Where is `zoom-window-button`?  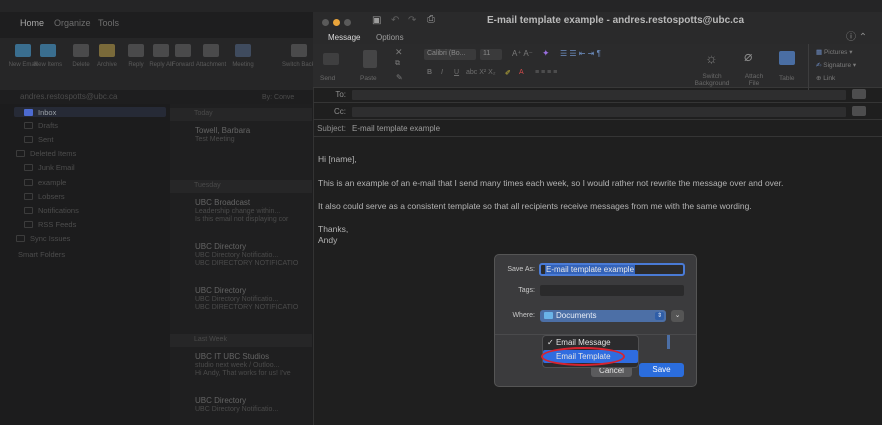 zoom-window-button is located at coordinates (347, 22).